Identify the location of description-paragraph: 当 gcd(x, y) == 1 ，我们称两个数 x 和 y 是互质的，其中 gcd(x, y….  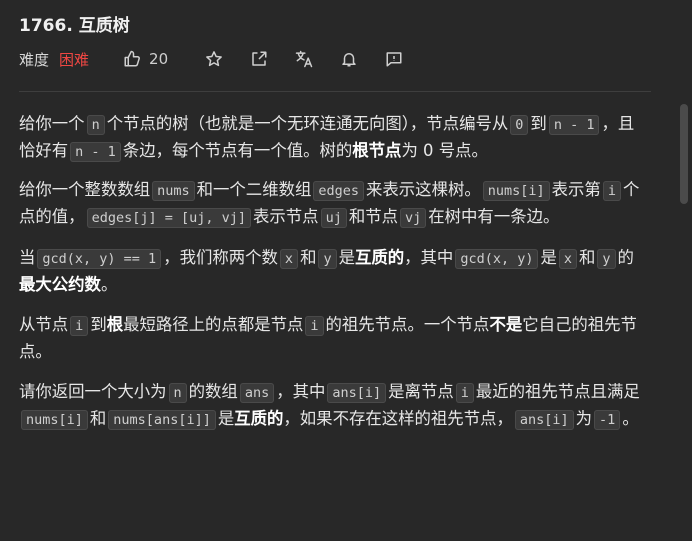
(334, 271).